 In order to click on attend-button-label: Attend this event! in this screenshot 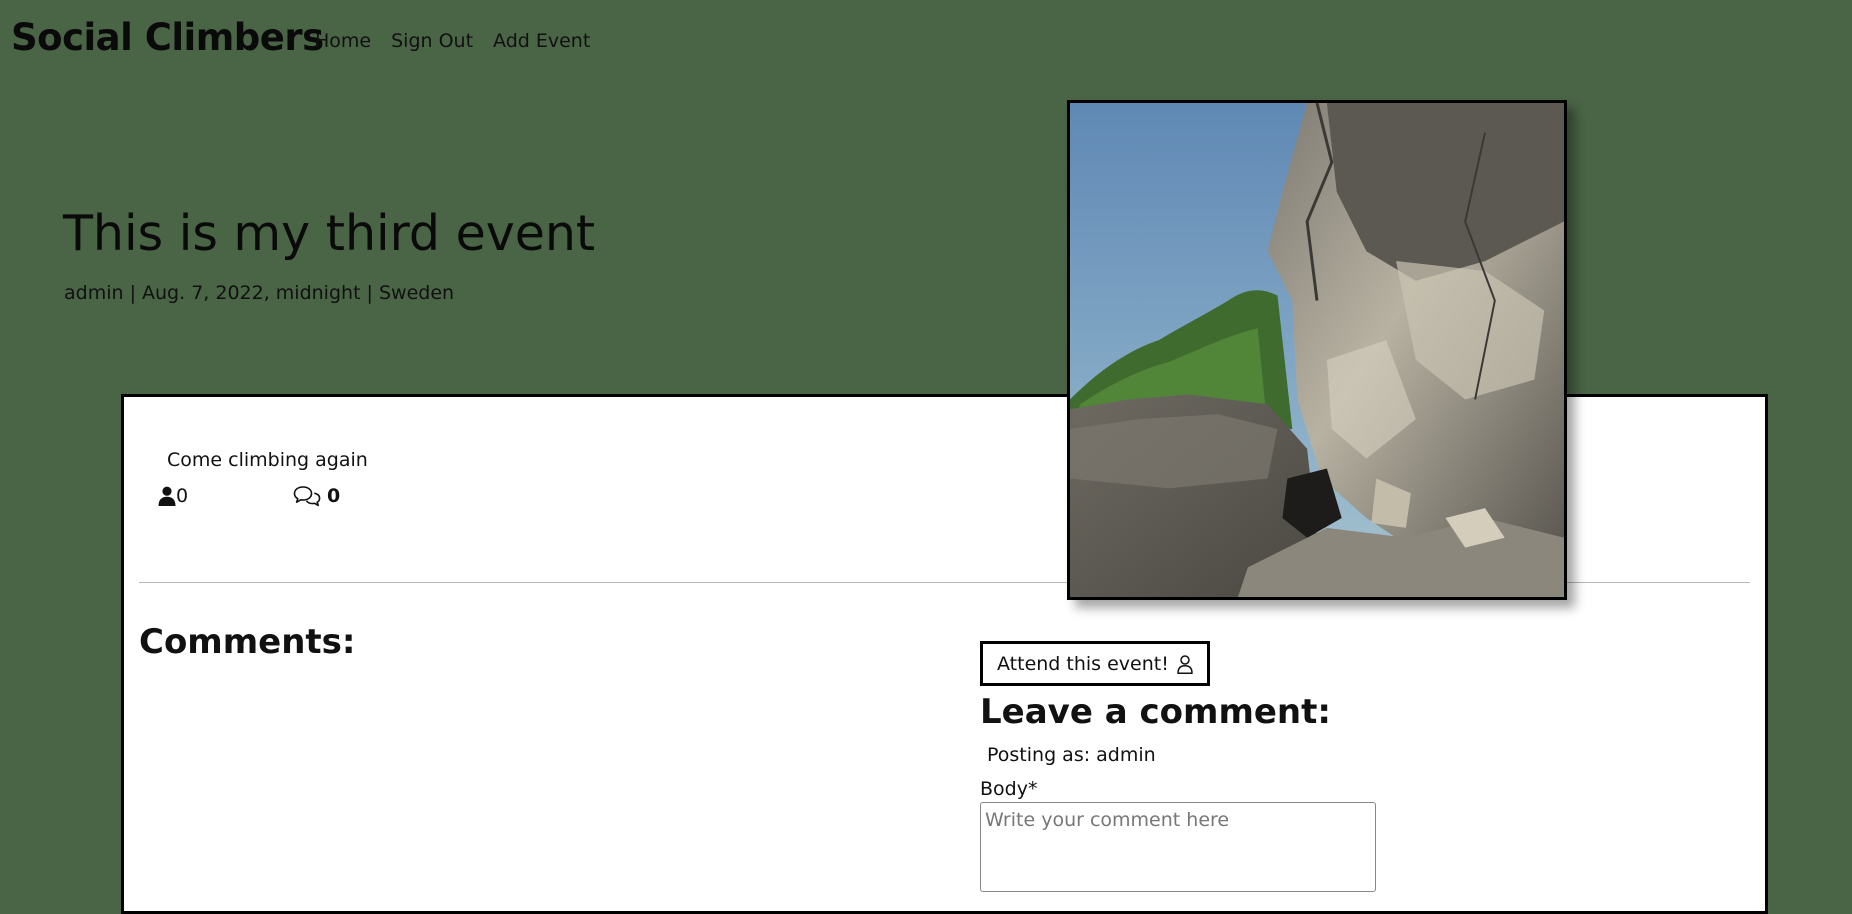, I will do `click(1083, 664)`.